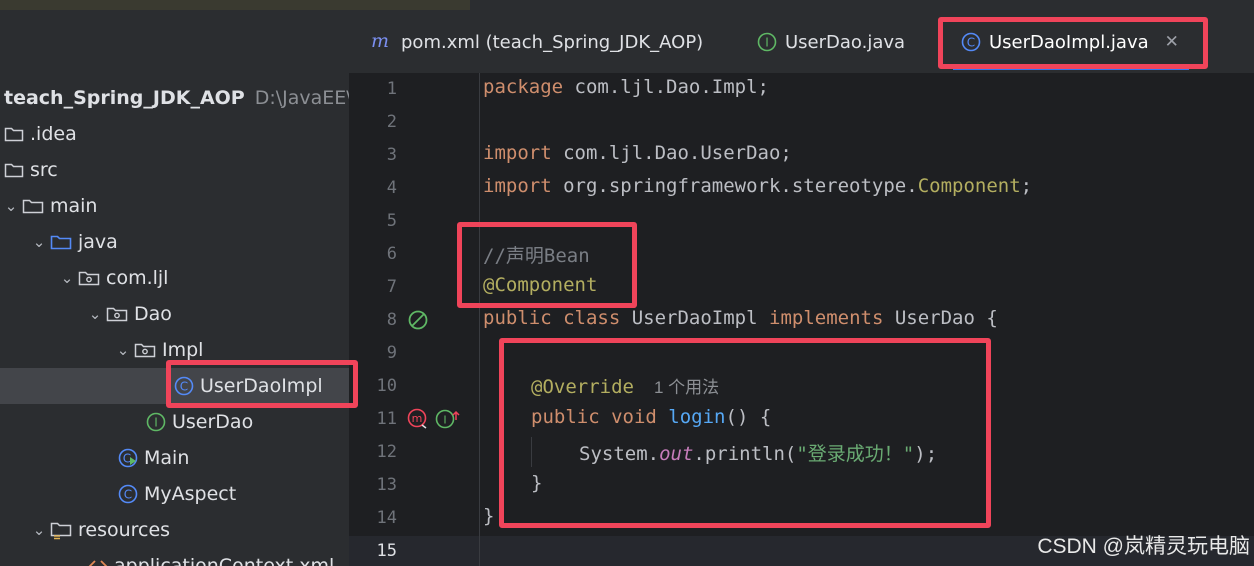  Describe the element at coordinates (391, 155) in the screenshot. I see `line-number: 3` at that location.